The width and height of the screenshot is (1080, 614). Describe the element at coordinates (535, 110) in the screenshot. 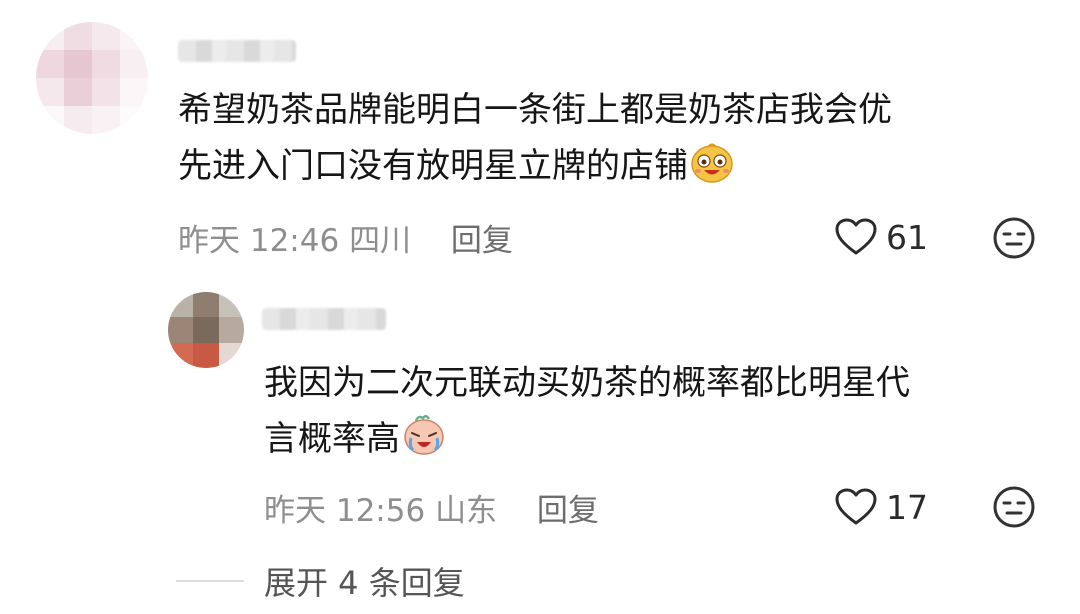

I see `comment-text-line: 希望奶茶品牌能明白一条街上都是奶茶店我会优` at that location.